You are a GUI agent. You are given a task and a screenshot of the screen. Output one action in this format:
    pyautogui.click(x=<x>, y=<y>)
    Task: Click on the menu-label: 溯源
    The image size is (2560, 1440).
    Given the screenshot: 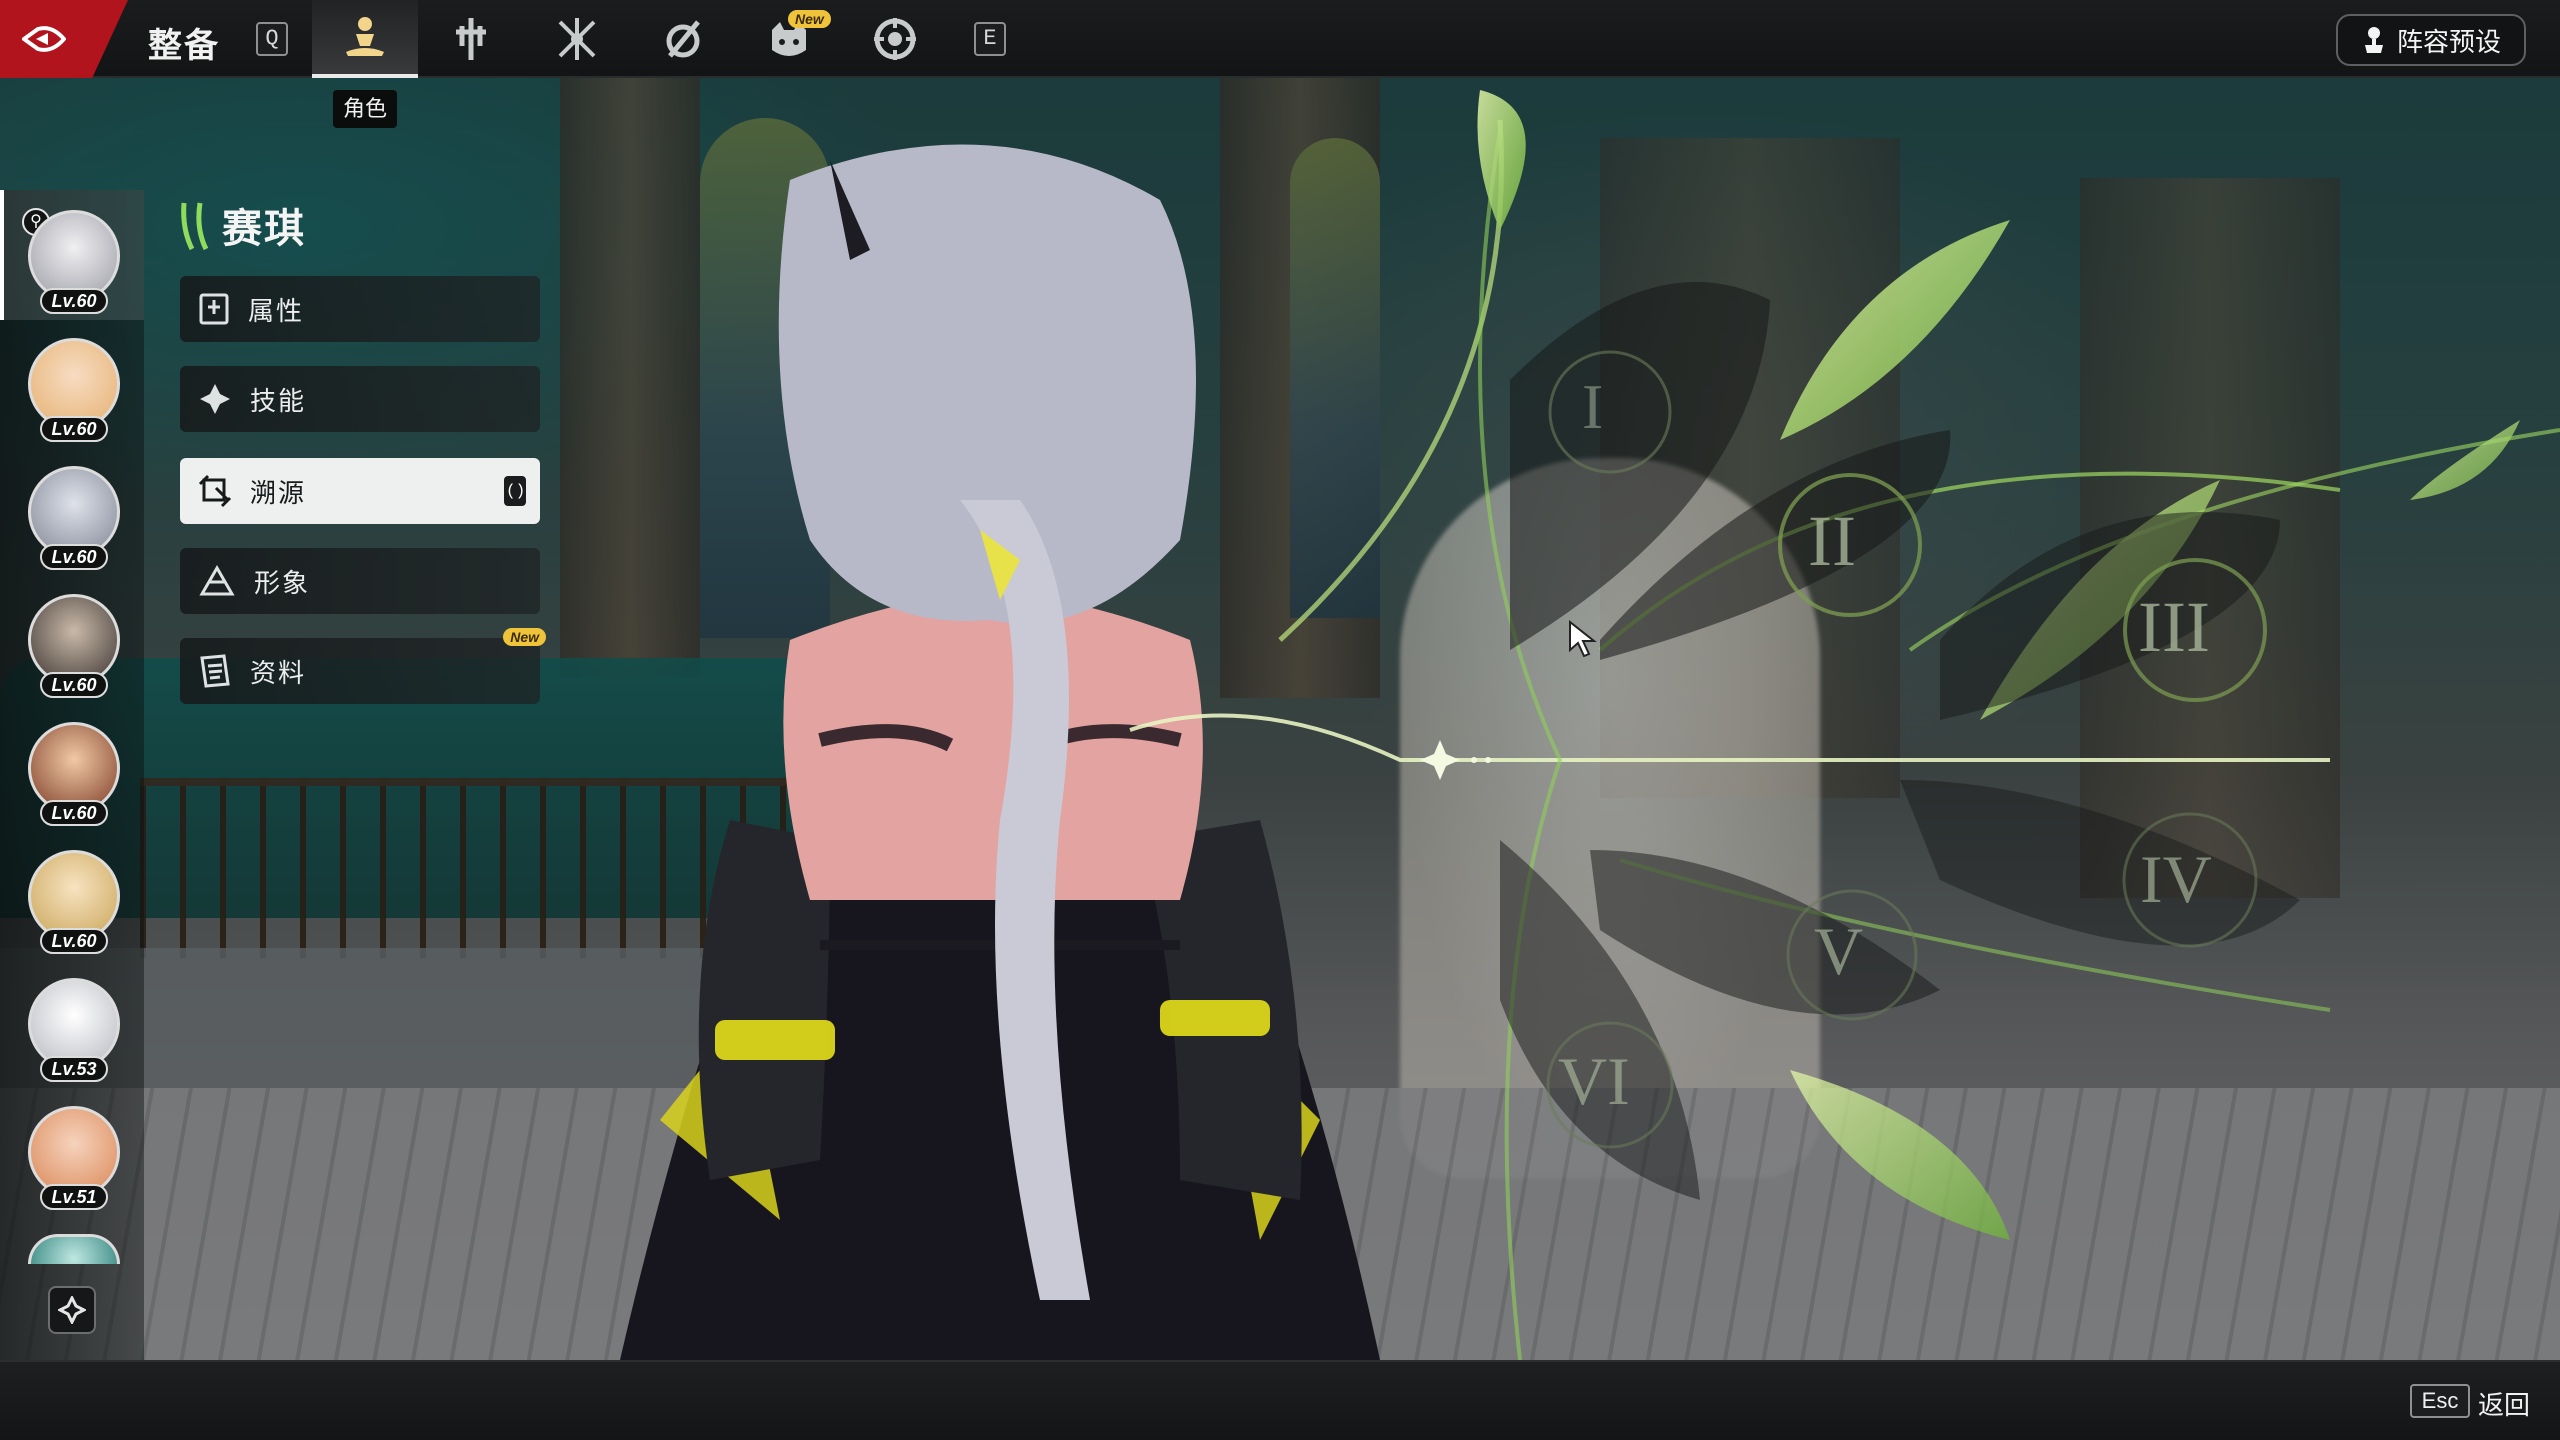 What is the action you would take?
    pyautogui.click(x=278, y=492)
    